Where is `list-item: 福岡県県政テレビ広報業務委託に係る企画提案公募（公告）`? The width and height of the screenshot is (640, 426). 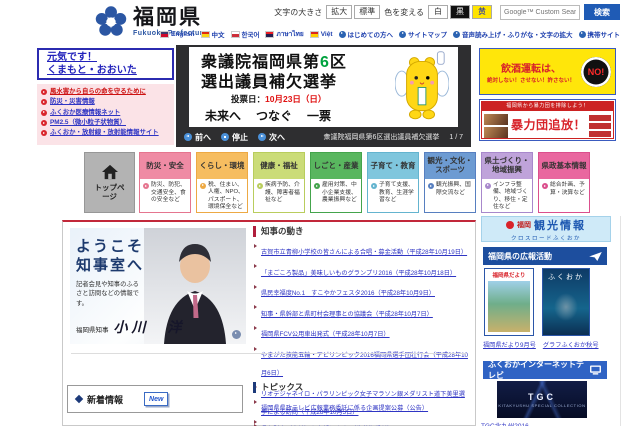 list-item: 福岡県県政テレビ広報業務委託に係る企画提案公募（公告） is located at coordinates (361, 406).